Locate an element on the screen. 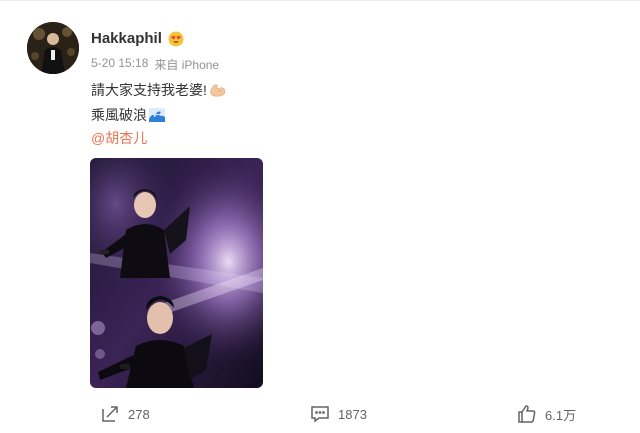  post-meta: 5-20 15:18 来自 iPhone is located at coordinates (155, 64).